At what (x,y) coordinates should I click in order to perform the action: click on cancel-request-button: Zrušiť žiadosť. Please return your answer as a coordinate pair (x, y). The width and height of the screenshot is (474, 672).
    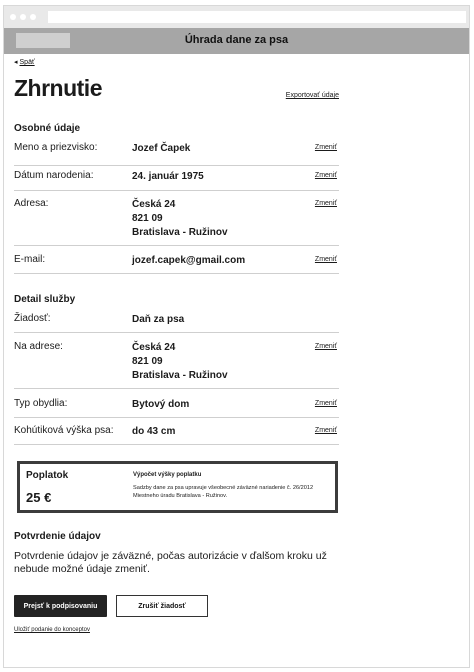
    Looking at the image, I should click on (162, 606).